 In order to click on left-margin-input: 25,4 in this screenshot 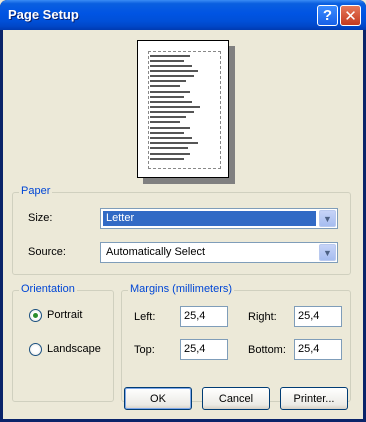, I will do `click(204, 316)`.